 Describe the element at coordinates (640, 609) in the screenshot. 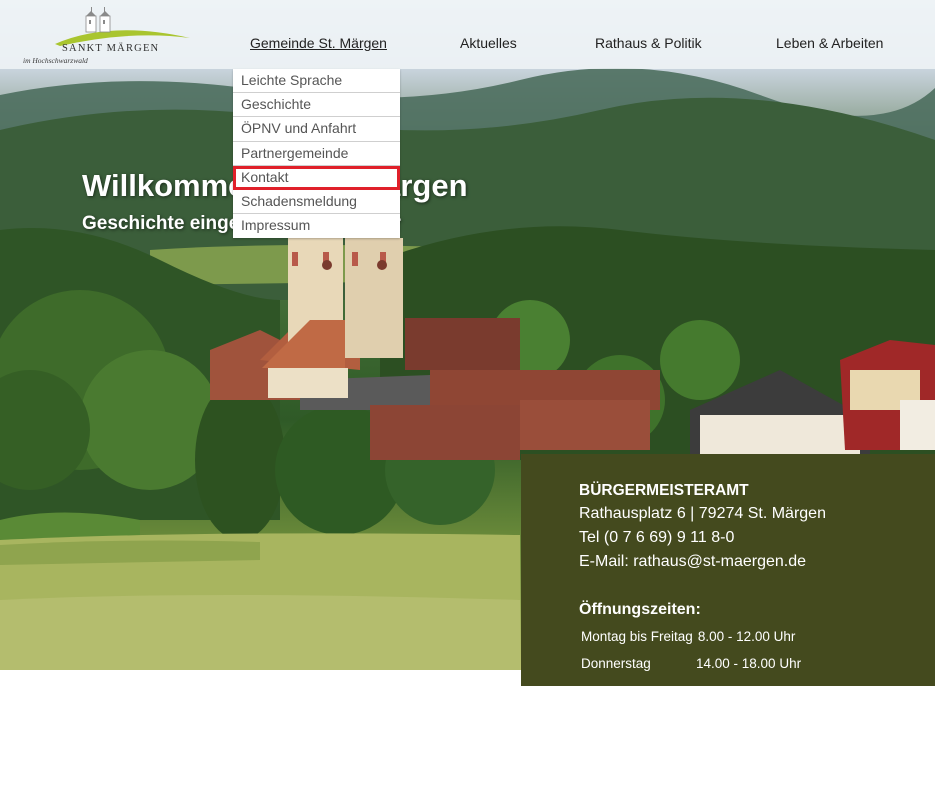

I see `opening-hours-title: Öffnungszeiten:` at that location.